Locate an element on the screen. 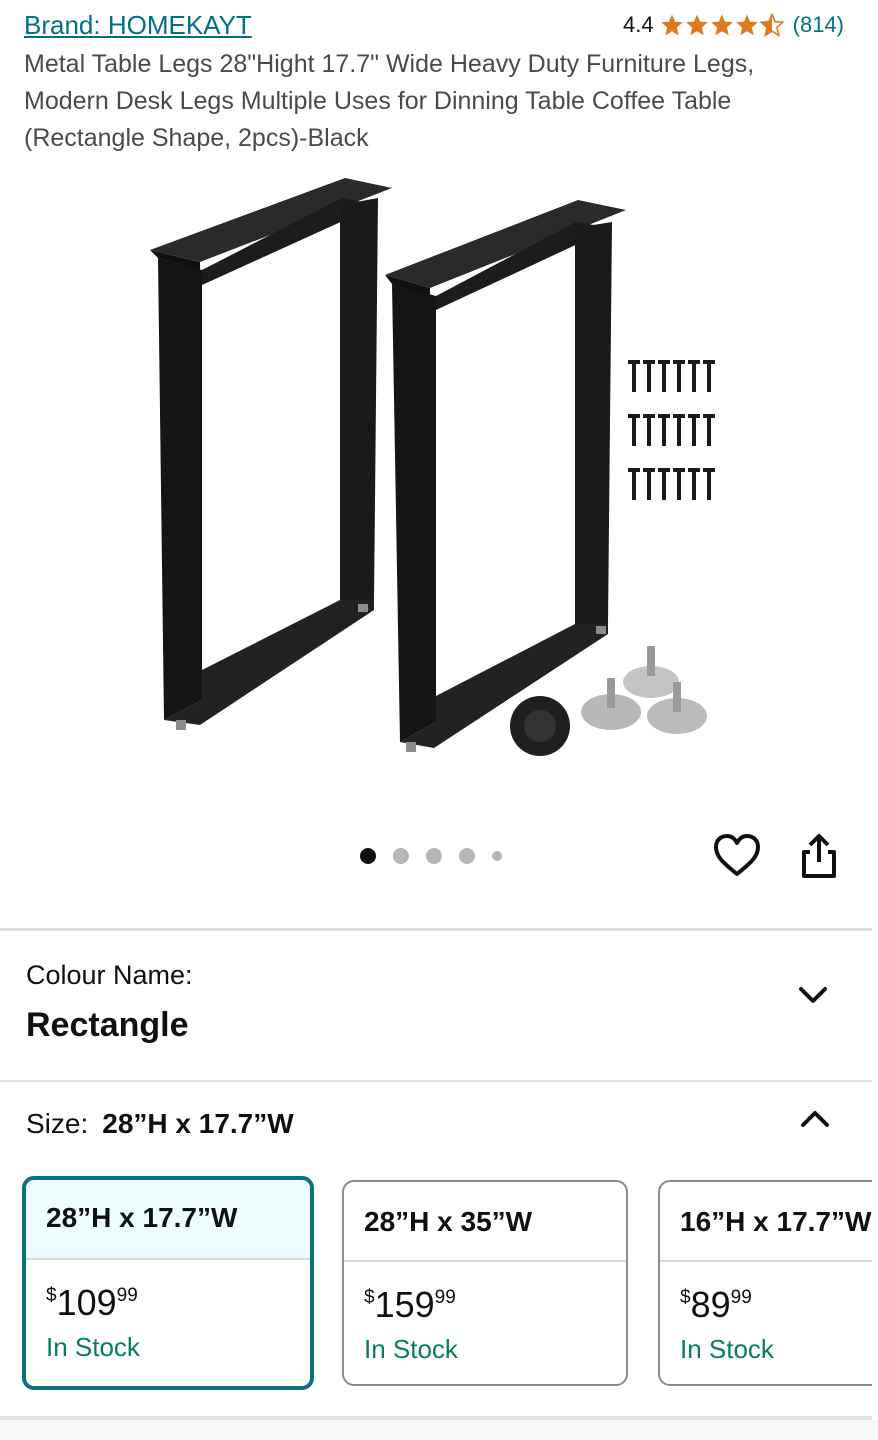 The width and height of the screenshot is (878, 1440). size-option-price: $15999 is located at coordinates (410, 1304).